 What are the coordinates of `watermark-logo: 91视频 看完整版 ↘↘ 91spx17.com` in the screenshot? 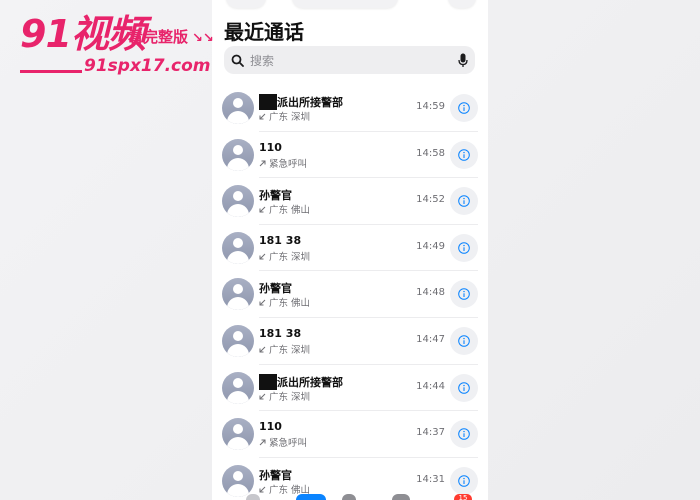 It's located at (117, 44).